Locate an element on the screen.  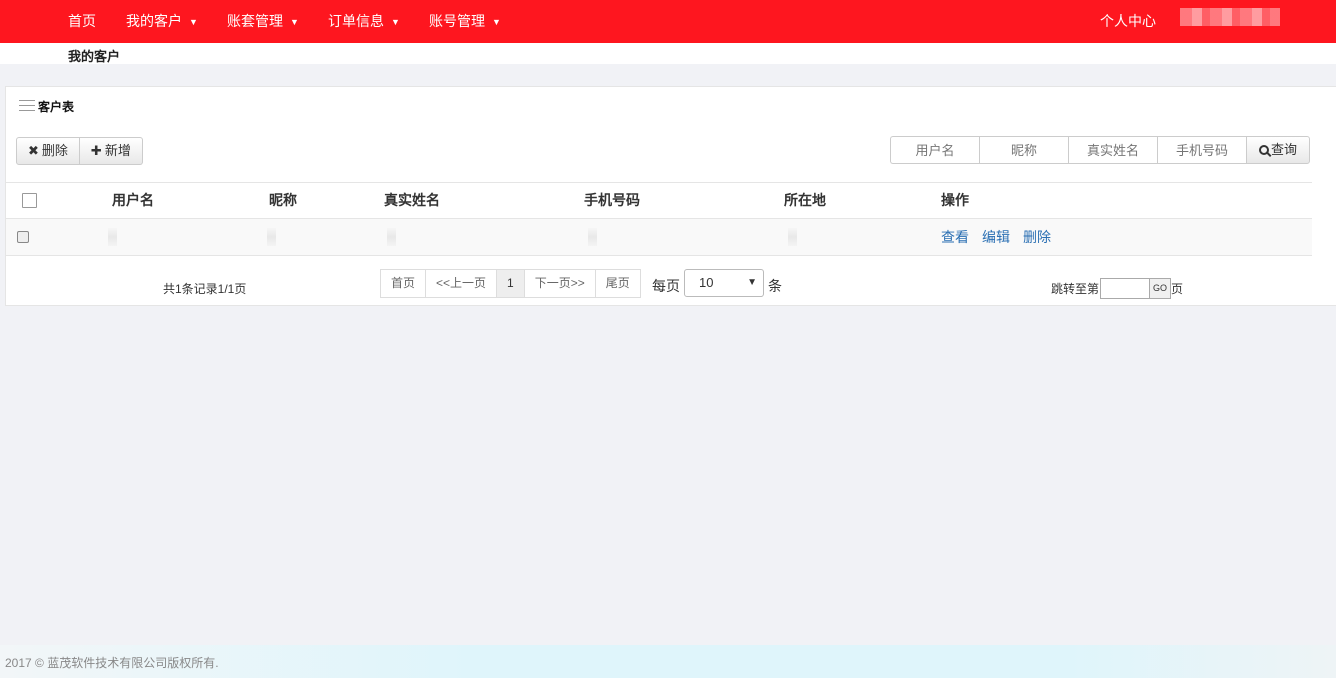
table-row: 查看 编辑 删除 is located at coordinates (659, 237).